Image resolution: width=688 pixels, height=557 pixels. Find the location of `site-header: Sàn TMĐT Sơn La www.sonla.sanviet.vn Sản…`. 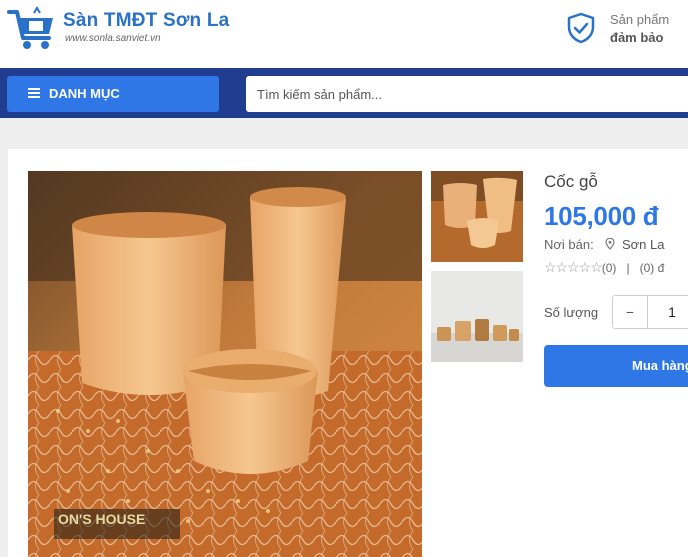

site-header: Sàn TMĐT Sơn La www.sonla.sanviet.vn Sản… is located at coordinates (344, 34).